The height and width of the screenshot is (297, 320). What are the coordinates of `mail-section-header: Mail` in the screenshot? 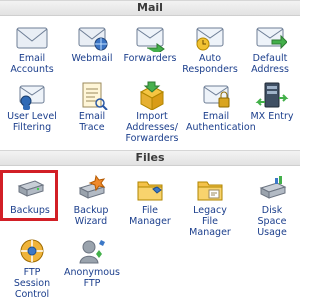 It's located at (150, 8).